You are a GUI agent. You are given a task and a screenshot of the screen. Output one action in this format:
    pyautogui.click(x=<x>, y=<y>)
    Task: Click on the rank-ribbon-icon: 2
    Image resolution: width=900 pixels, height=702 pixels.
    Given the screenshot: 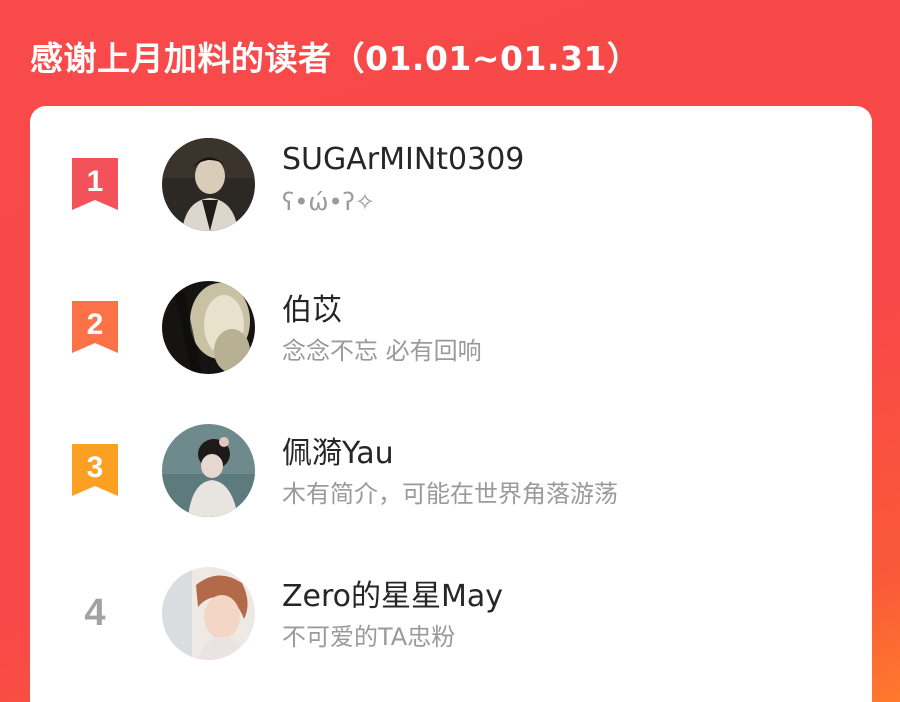 What is the action you would take?
    pyautogui.click(x=95, y=327)
    